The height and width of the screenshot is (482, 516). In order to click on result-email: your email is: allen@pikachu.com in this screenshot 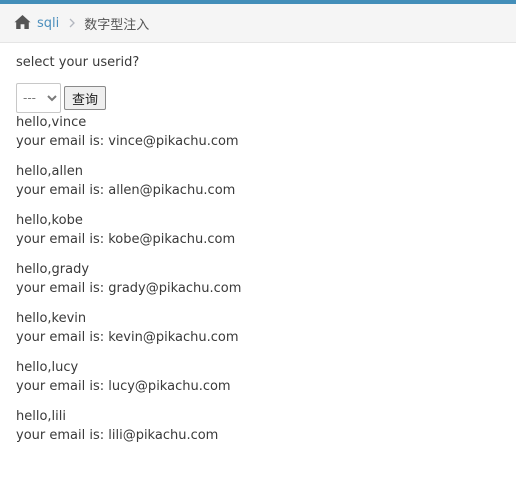, I will do `click(126, 190)`.